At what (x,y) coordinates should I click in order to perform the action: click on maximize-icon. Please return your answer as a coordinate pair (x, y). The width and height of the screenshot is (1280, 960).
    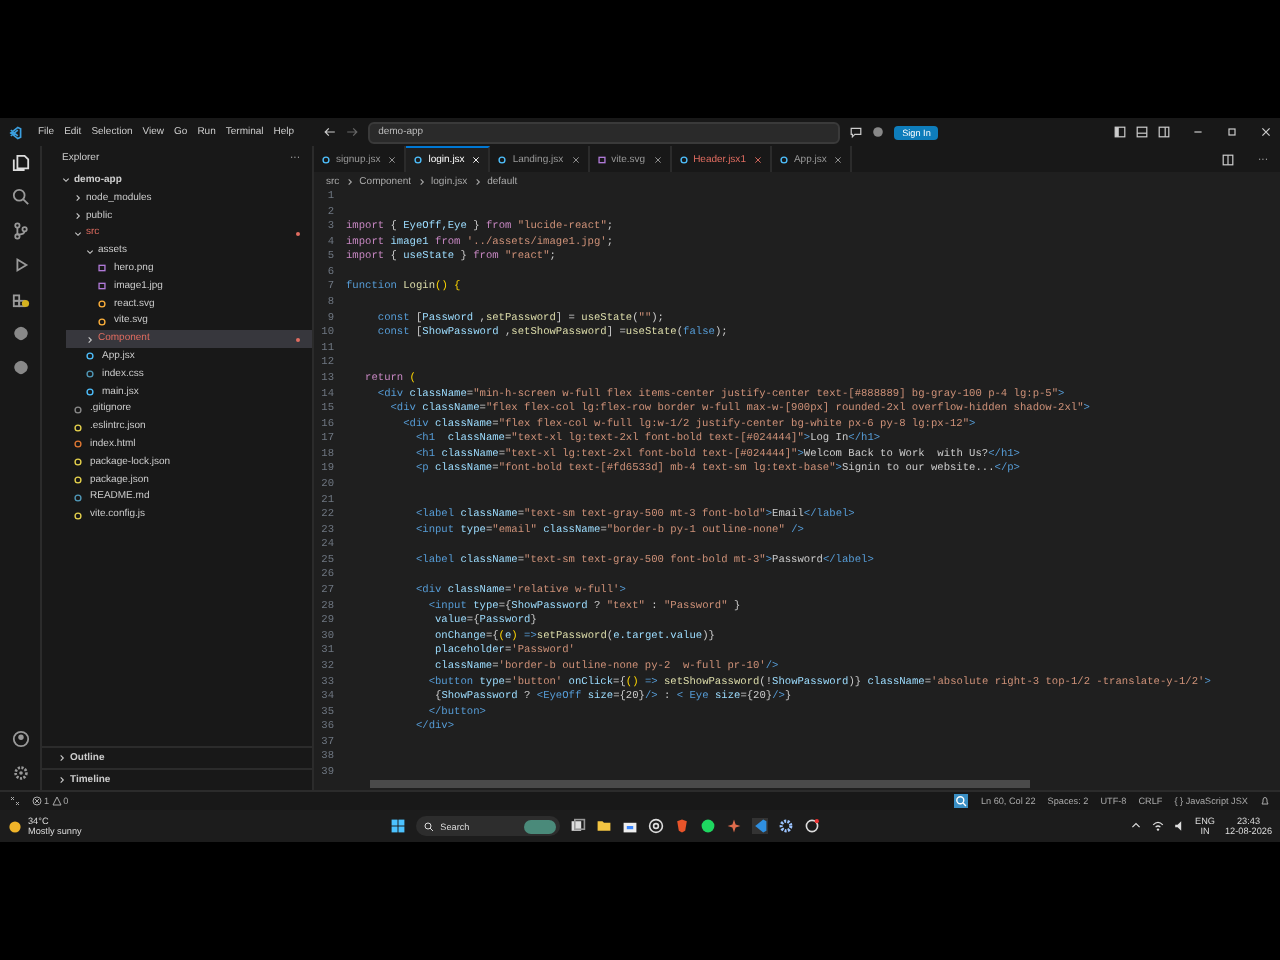
    Looking at the image, I should click on (1232, 132).